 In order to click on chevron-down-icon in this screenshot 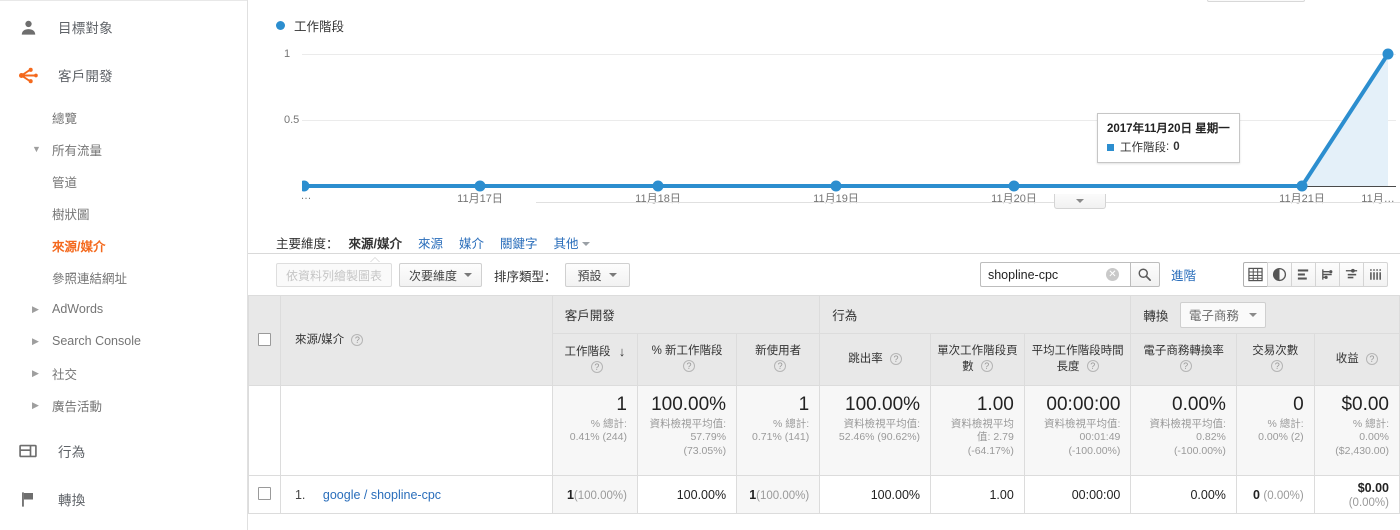, I will do `click(1080, 201)`.